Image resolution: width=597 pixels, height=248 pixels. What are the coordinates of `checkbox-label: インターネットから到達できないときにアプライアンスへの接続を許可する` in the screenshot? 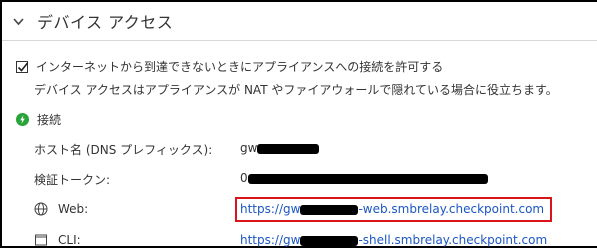 It's located at (240, 67).